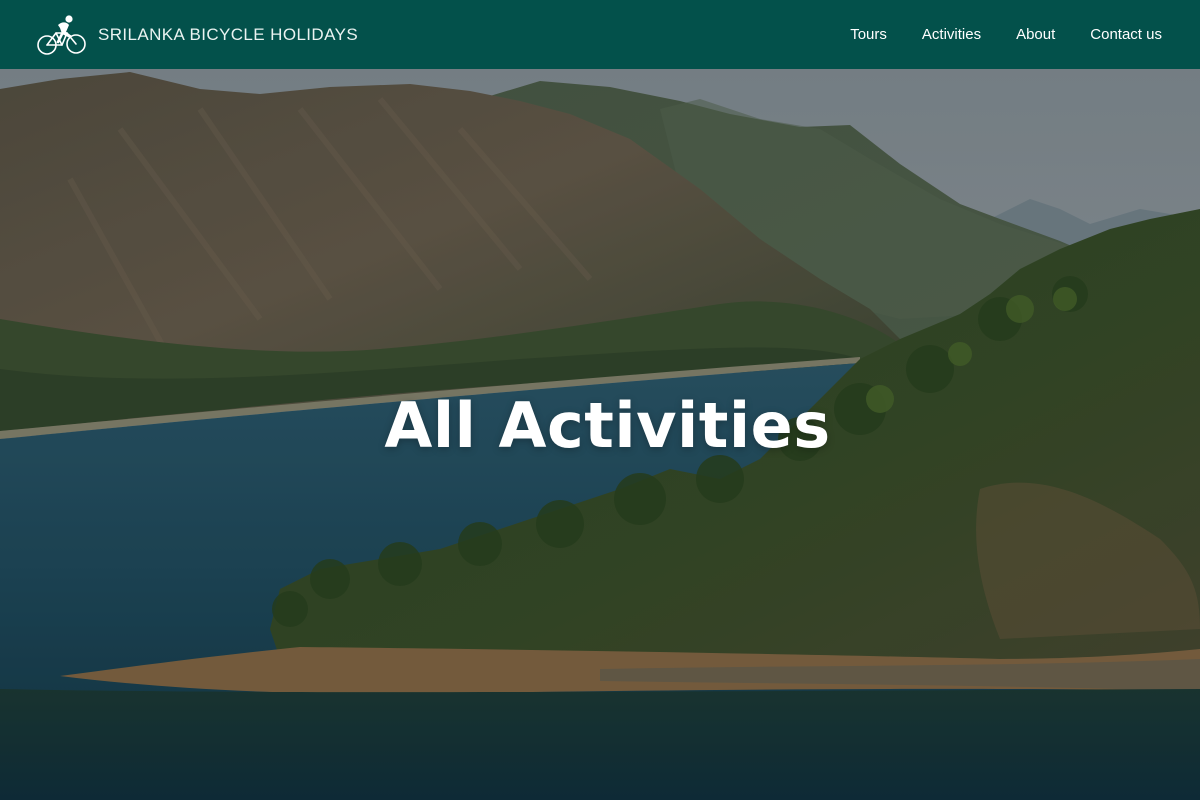  I want to click on nav-item-activities: Activities, so click(951, 35).